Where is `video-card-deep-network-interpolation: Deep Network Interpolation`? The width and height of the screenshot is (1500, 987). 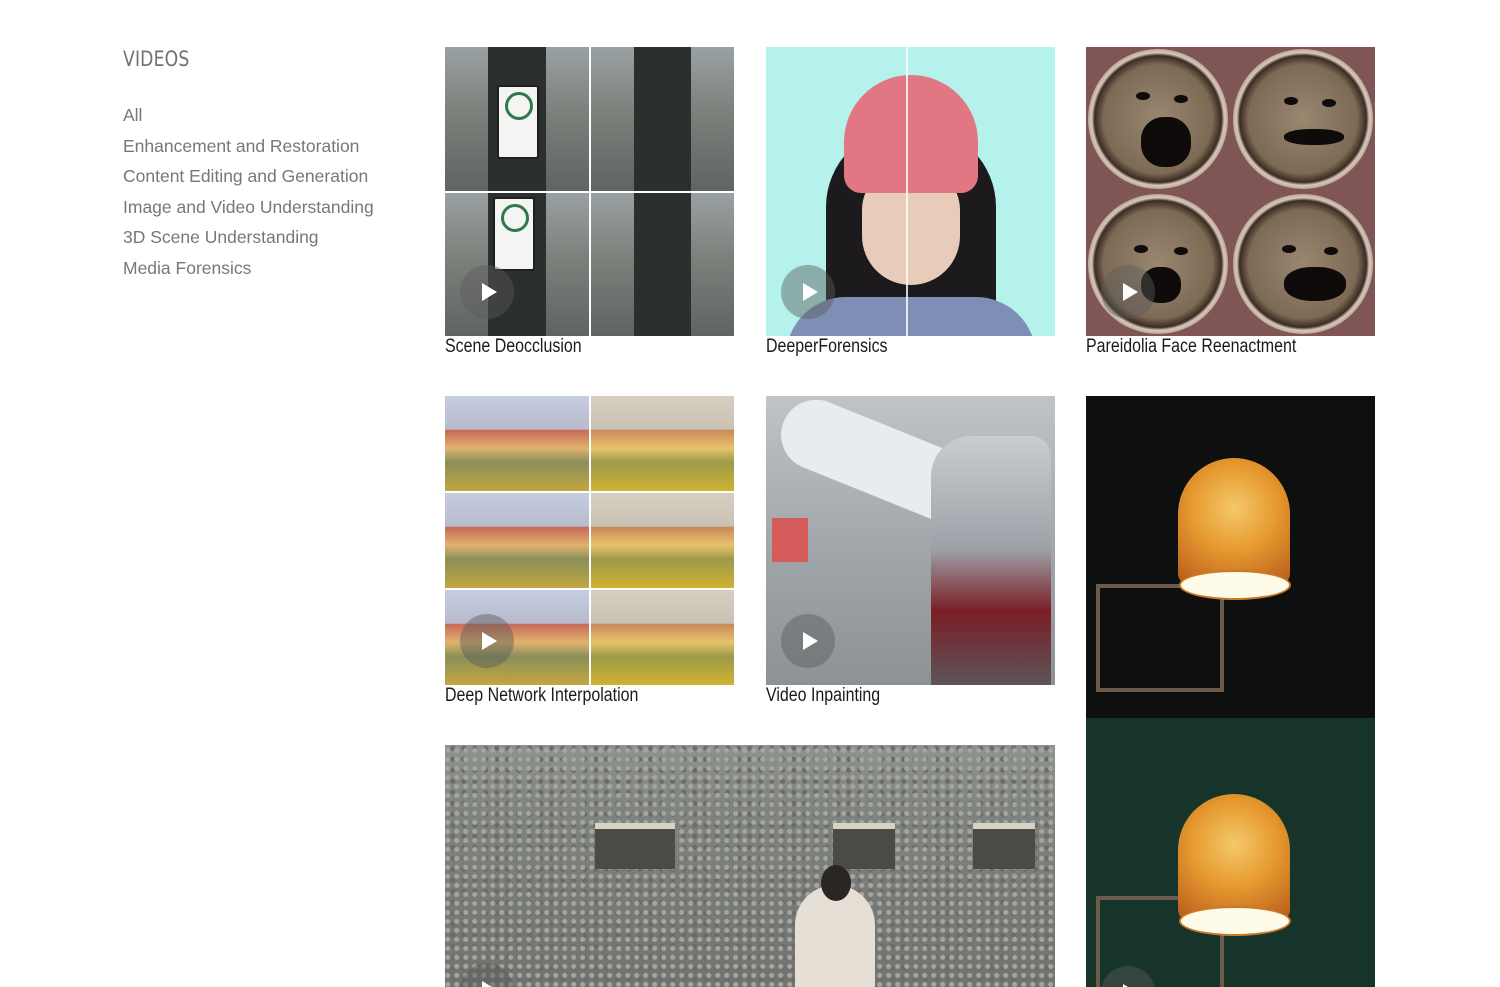 video-card-deep-network-interpolation: Deep Network Interpolation is located at coordinates (589, 551).